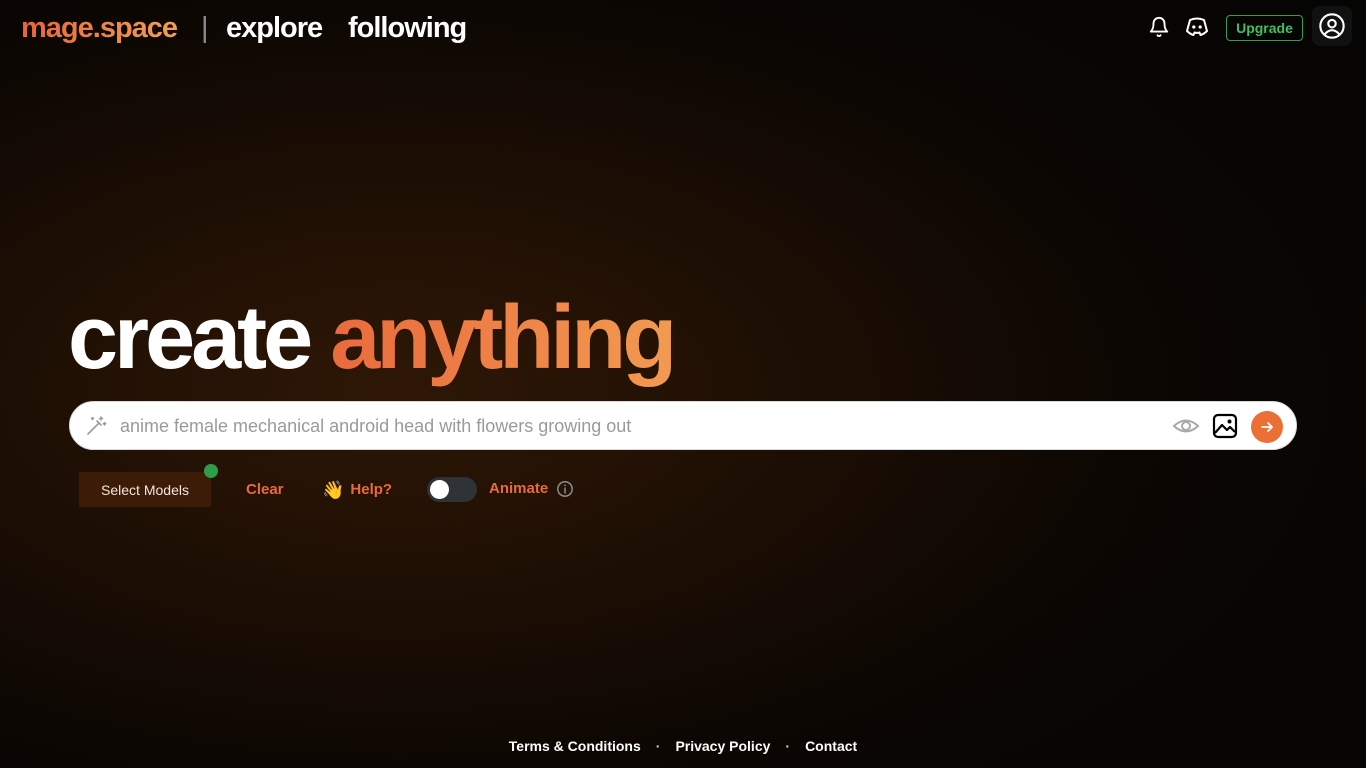 The height and width of the screenshot is (768, 1366). I want to click on eye-icon, so click(1186, 426).